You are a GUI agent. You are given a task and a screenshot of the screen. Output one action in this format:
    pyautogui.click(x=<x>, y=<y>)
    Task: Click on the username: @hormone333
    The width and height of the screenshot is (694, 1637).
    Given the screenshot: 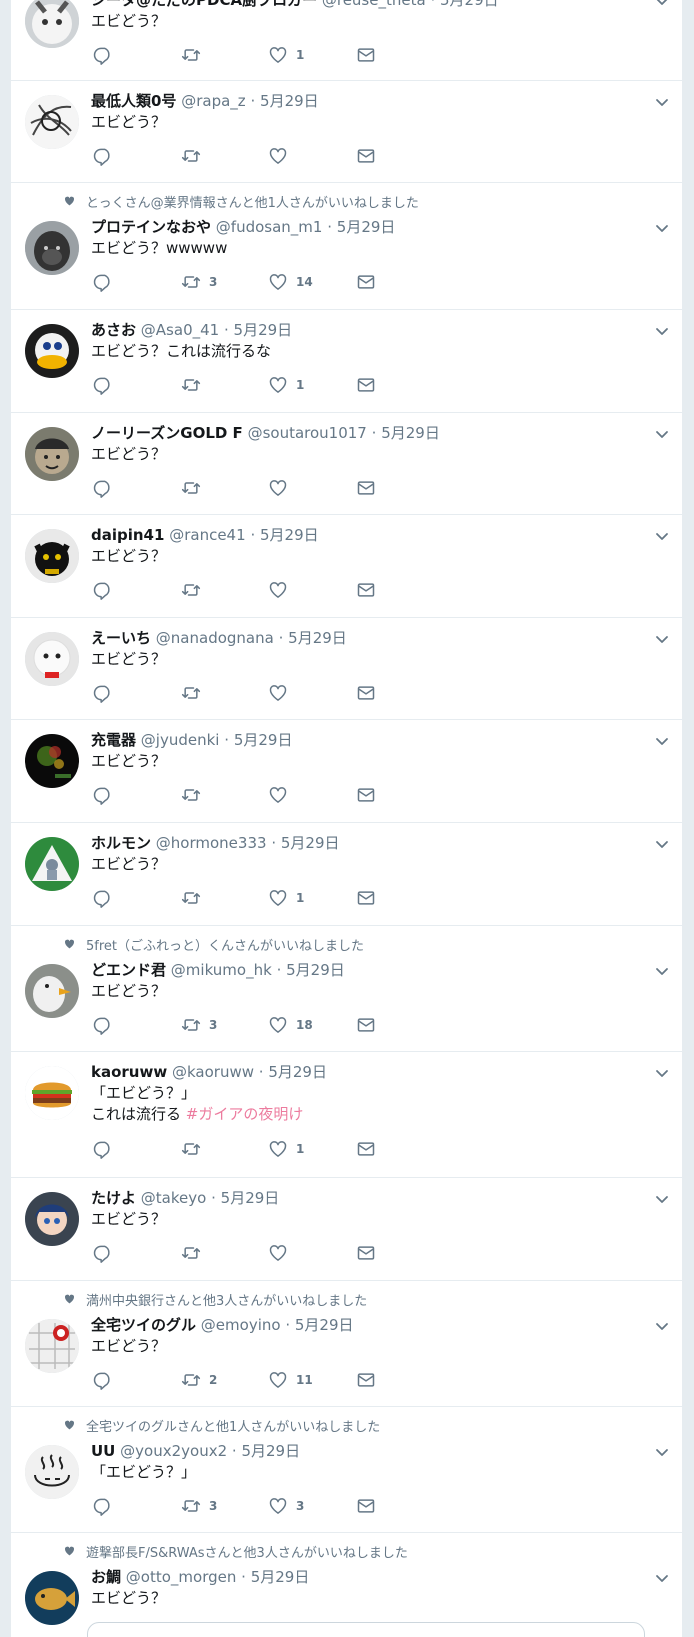 What is the action you would take?
    pyautogui.click(x=211, y=843)
    